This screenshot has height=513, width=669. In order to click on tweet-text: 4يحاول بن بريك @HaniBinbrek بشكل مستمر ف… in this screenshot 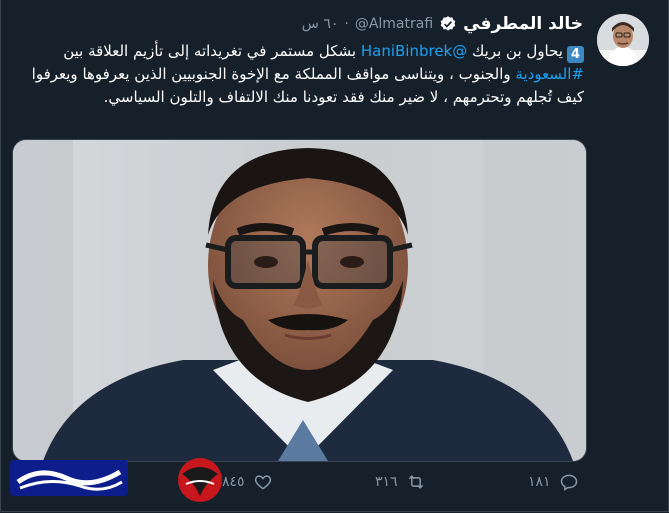, I will do `click(304, 74)`.